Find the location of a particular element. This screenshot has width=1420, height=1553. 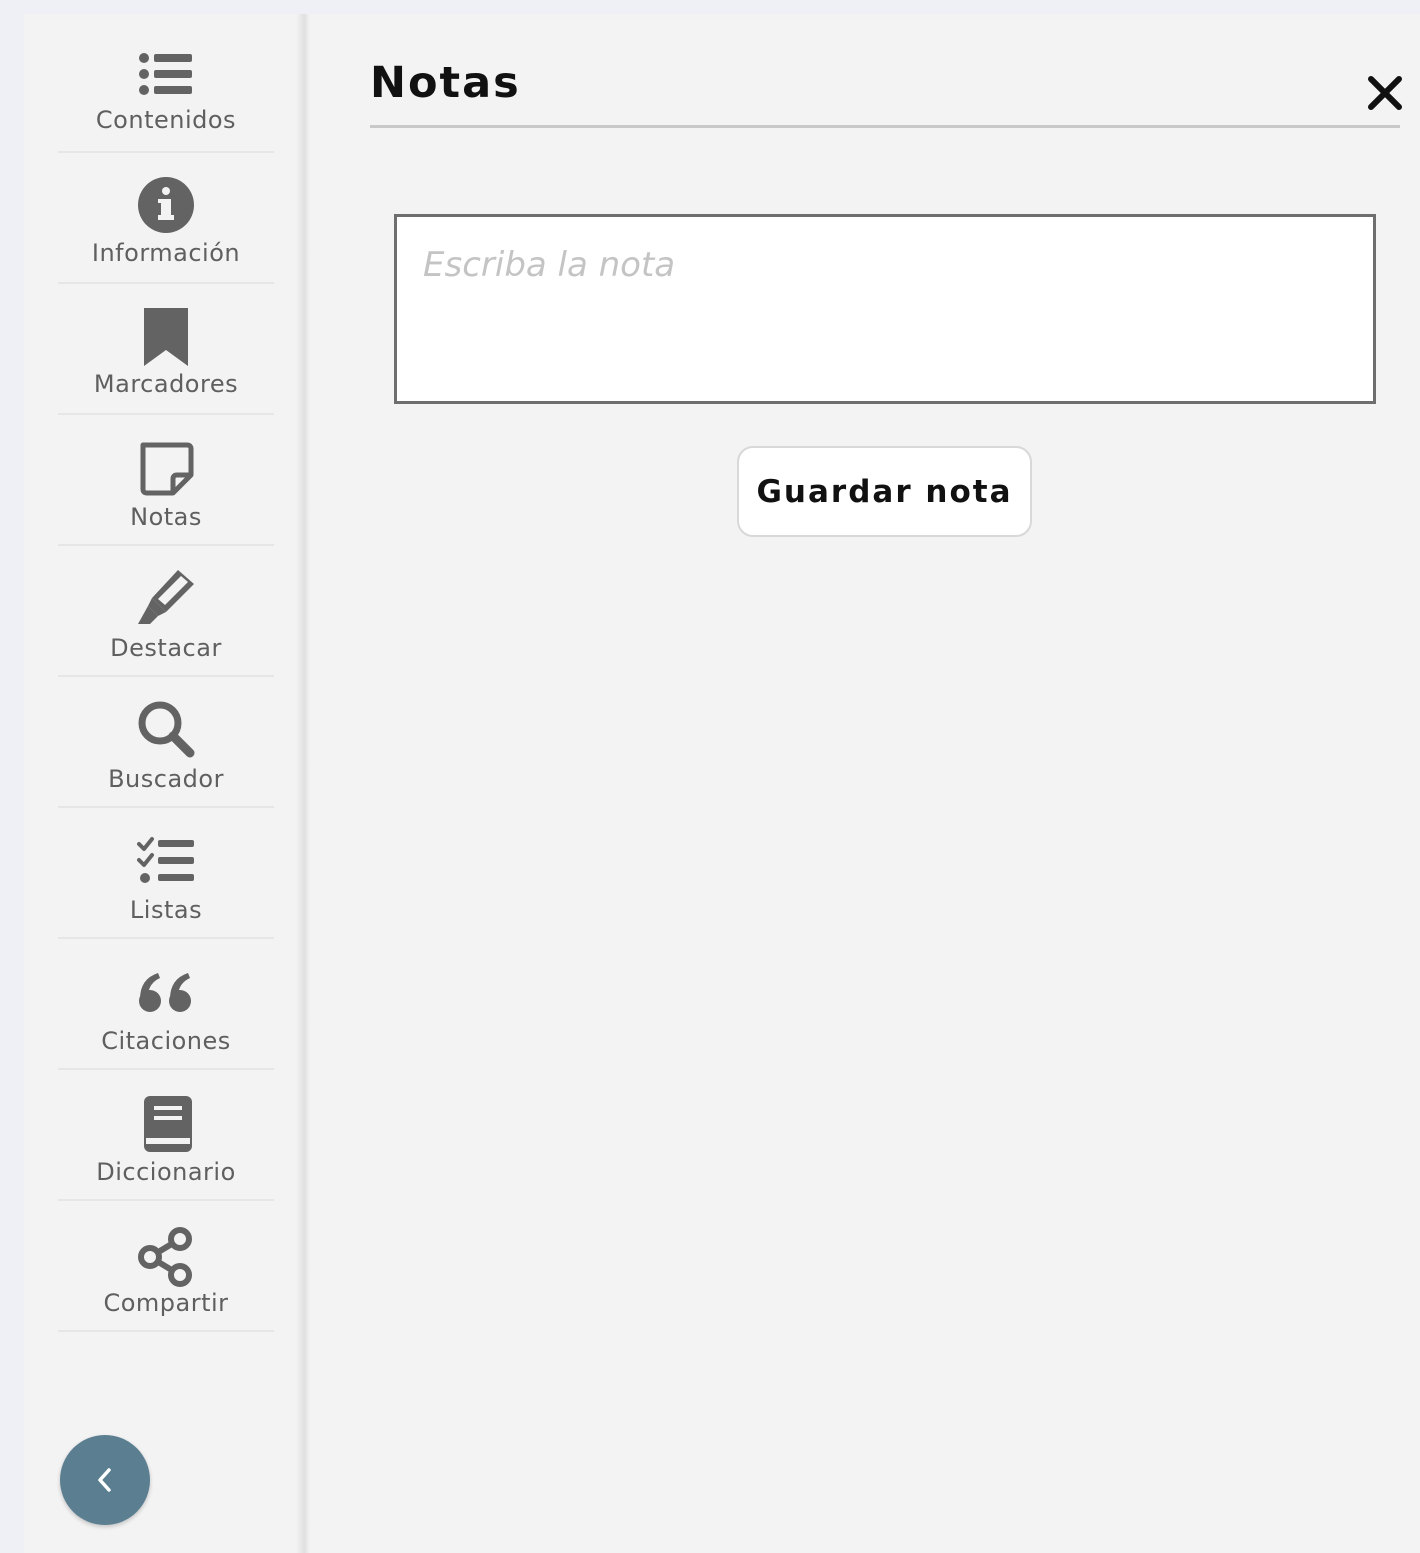

collapse-sidebar-button is located at coordinates (105, 1480).